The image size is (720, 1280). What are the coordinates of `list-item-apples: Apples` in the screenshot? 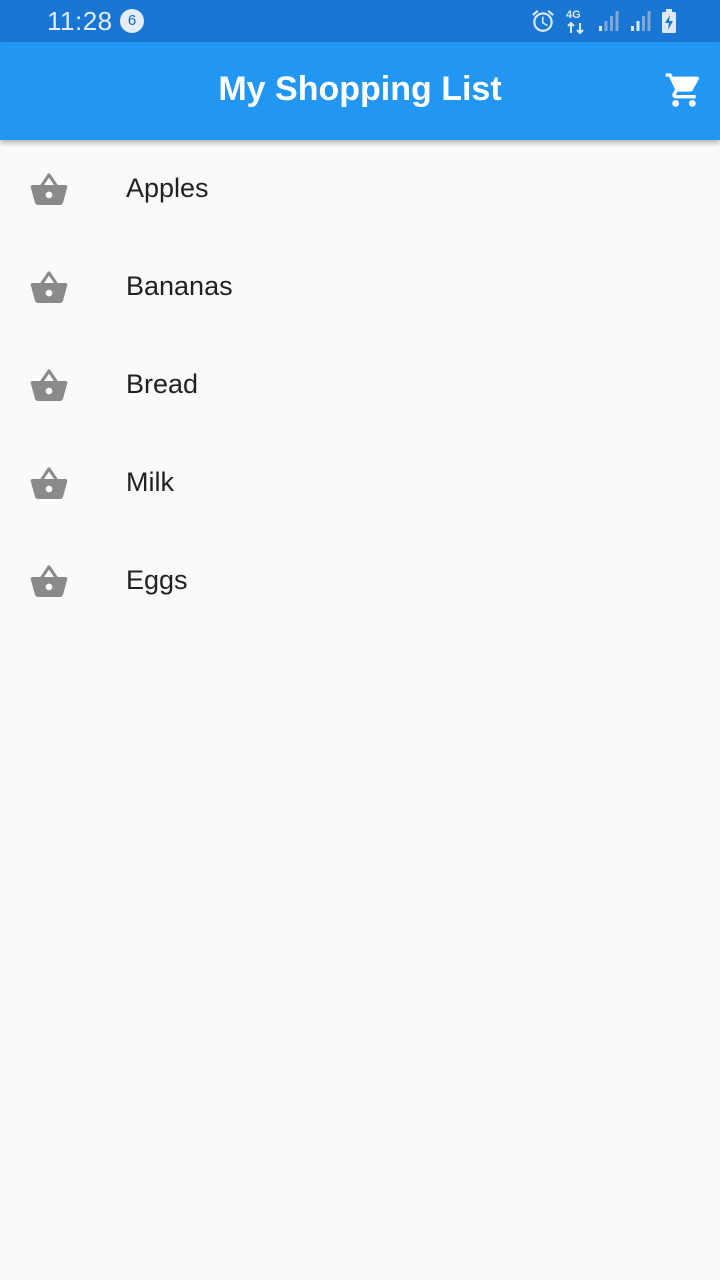 It's located at (360, 189).